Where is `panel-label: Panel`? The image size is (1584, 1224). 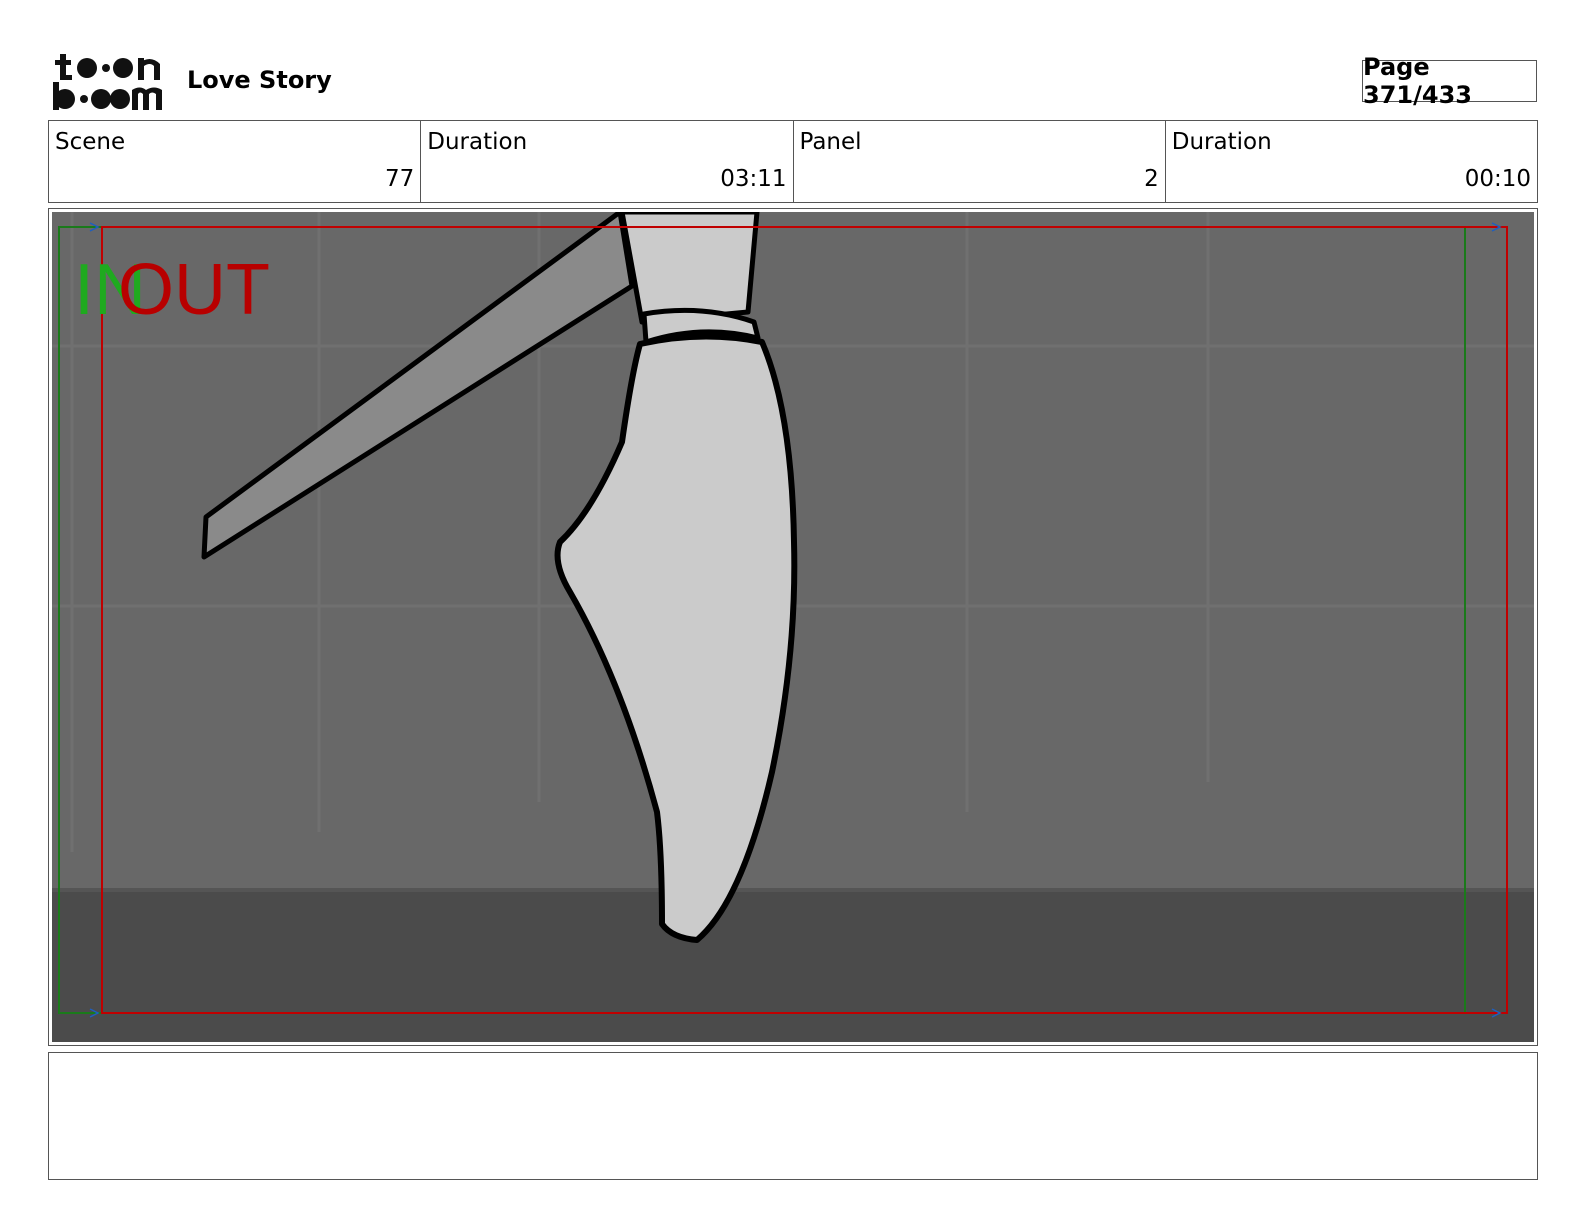 panel-label: Panel is located at coordinates (830, 142).